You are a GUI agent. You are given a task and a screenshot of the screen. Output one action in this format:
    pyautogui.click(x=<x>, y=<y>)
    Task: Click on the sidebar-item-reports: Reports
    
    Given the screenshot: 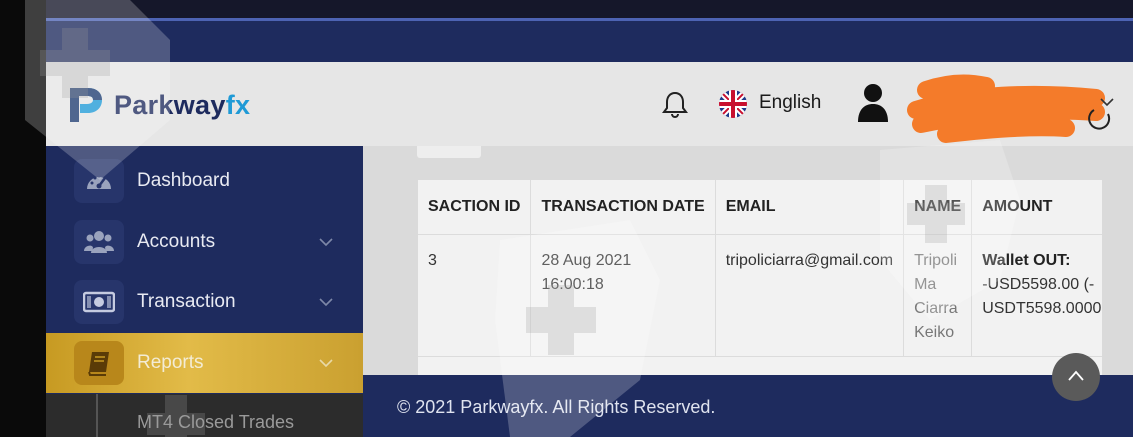 What is the action you would take?
    pyautogui.click(x=204, y=363)
    